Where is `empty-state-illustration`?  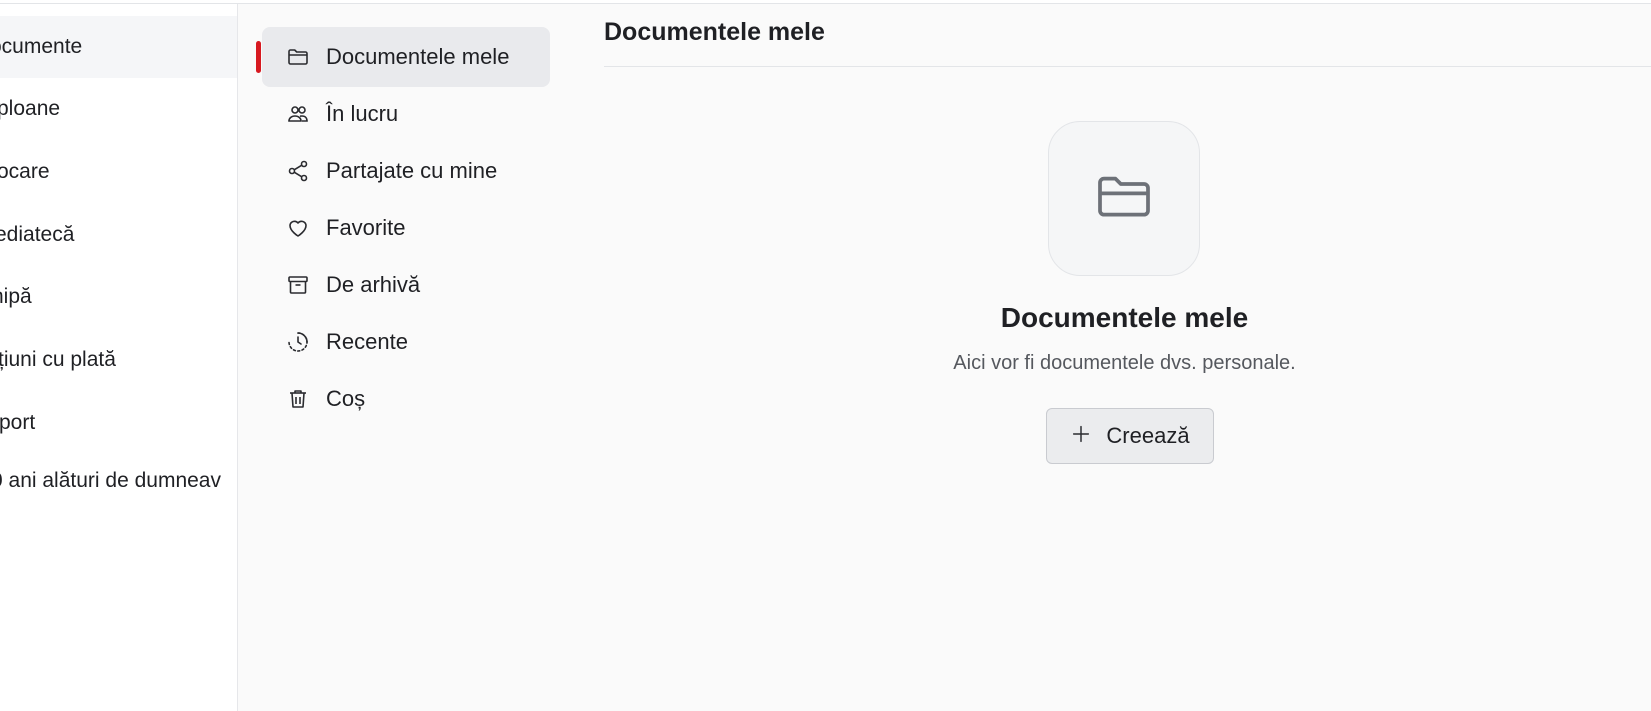
empty-state-illustration is located at coordinates (1124, 198).